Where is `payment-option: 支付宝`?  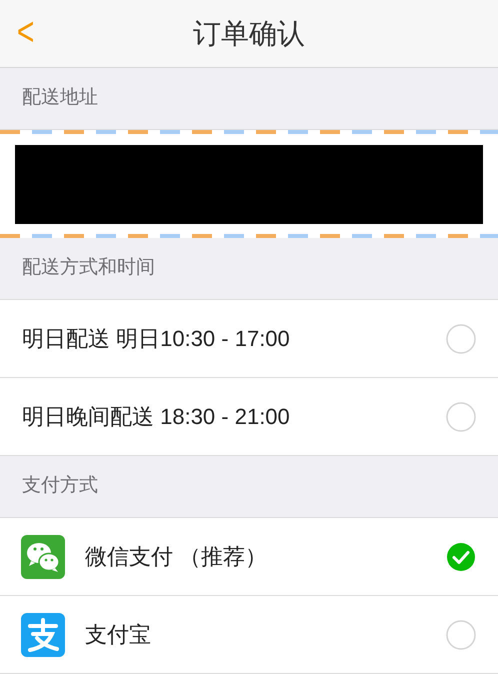 payment-option: 支付宝 is located at coordinates (249, 635).